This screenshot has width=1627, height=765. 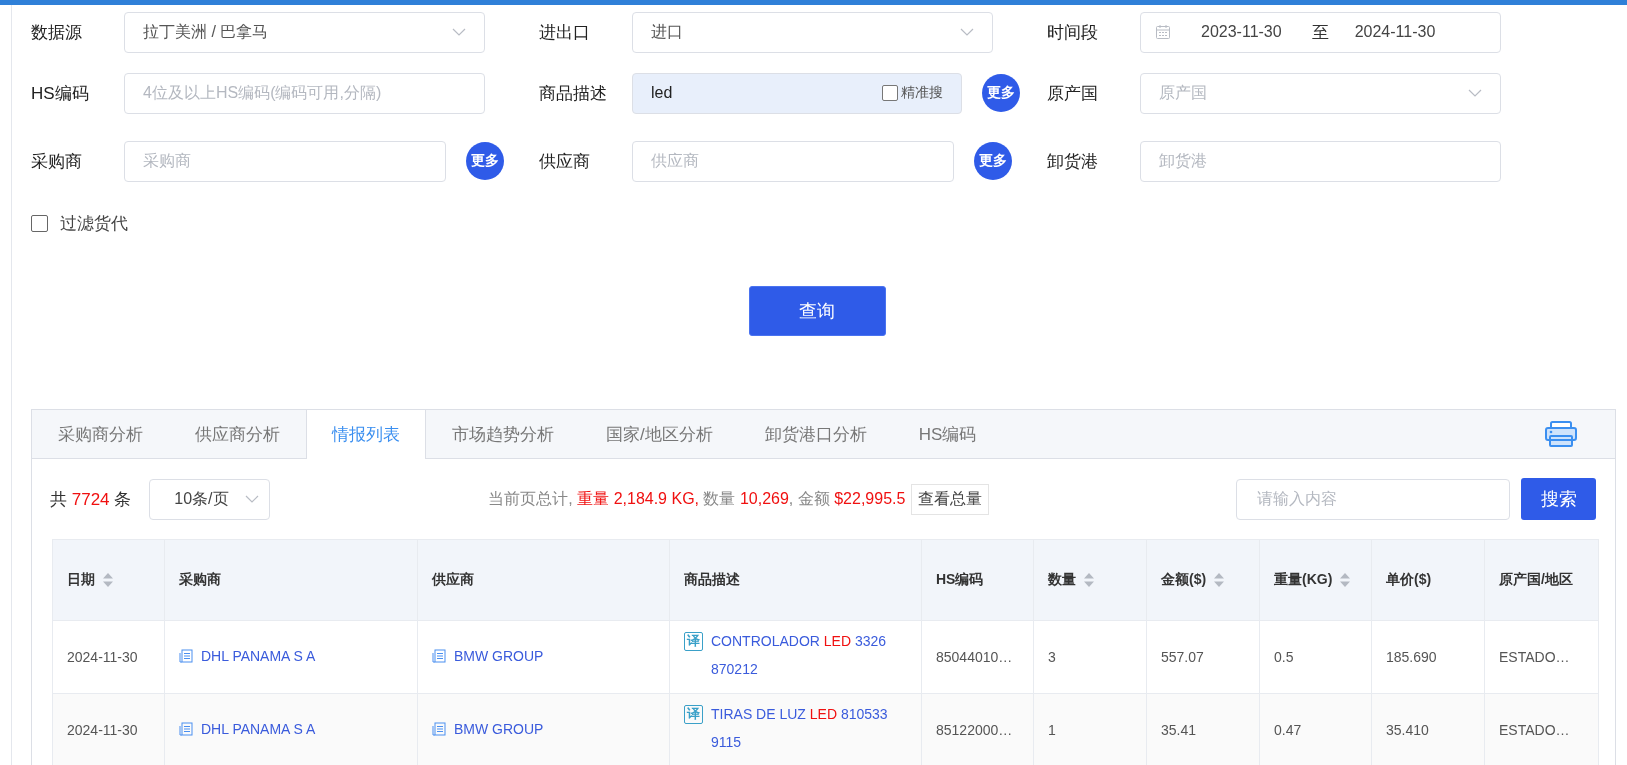 What do you see at coordinates (950, 499) in the screenshot?
I see `view-total-button: 查看总量` at bounding box center [950, 499].